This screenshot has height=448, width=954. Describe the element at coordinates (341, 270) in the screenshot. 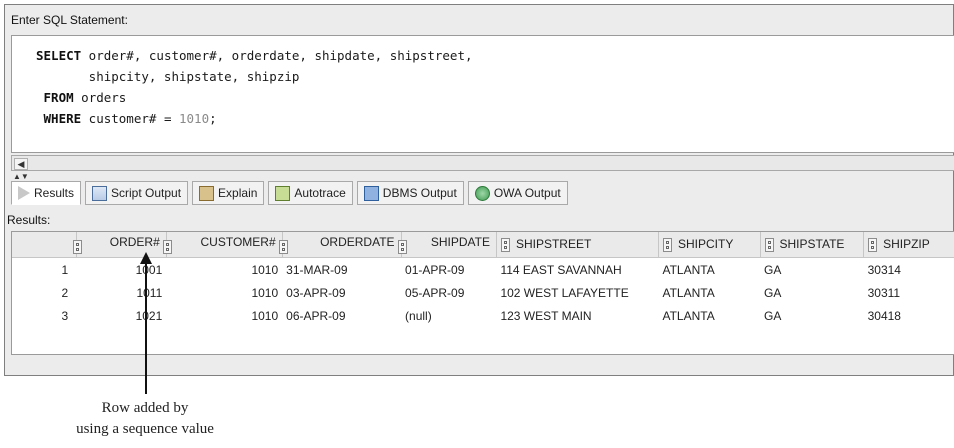

I see `cell-orderdate: 31-MAR-09` at that location.